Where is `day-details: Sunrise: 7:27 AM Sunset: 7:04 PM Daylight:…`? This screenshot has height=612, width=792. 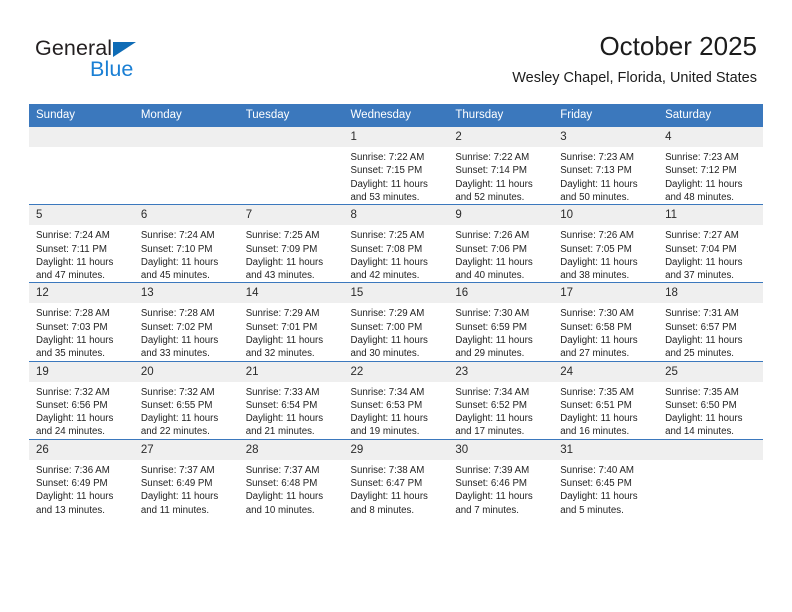
day-details: Sunrise: 7:27 AM Sunset: 7:04 PM Daylight:… is located at coordinates (710, 253).